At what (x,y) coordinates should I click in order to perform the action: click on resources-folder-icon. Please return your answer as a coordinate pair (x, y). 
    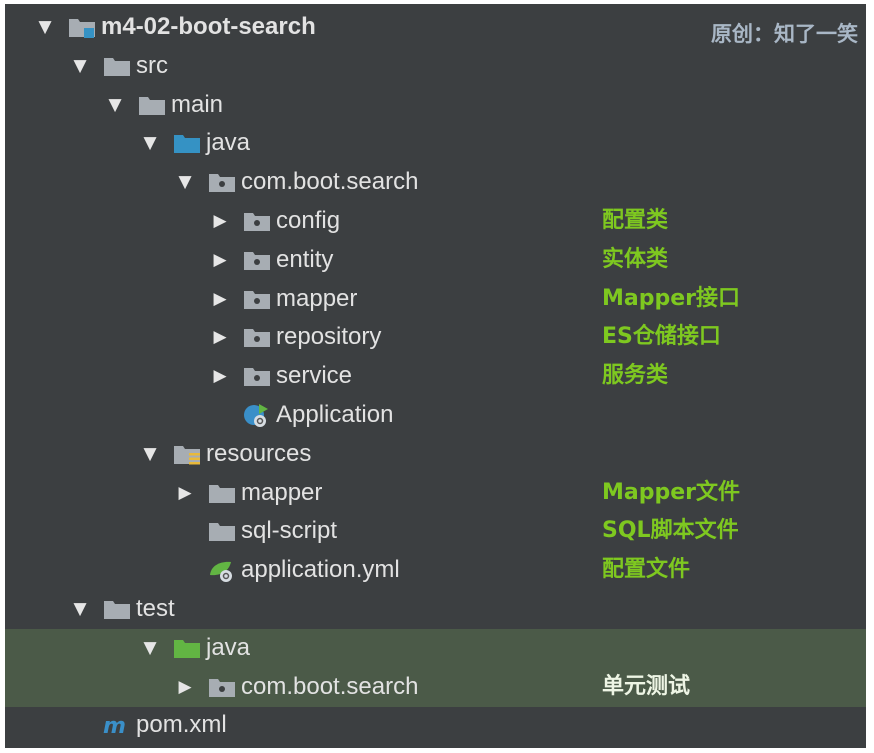
    Looking at the image, I should click on (187, 454).